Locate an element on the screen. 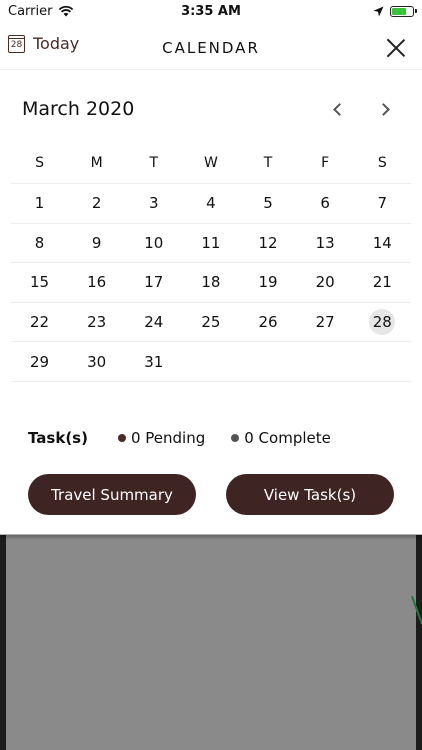 The image size is (422, 750). day-number: 1 is located at coordinates (39, 203).